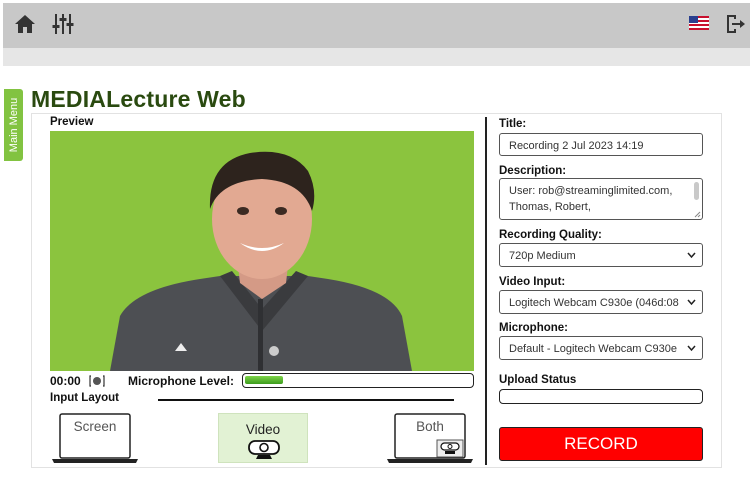 Image resolution: width=753 pixels, height=491 pixels. What do you see at coordinates (25, 24) in the screenshot?
I see `home-icon` at bounding box center [25, 24].